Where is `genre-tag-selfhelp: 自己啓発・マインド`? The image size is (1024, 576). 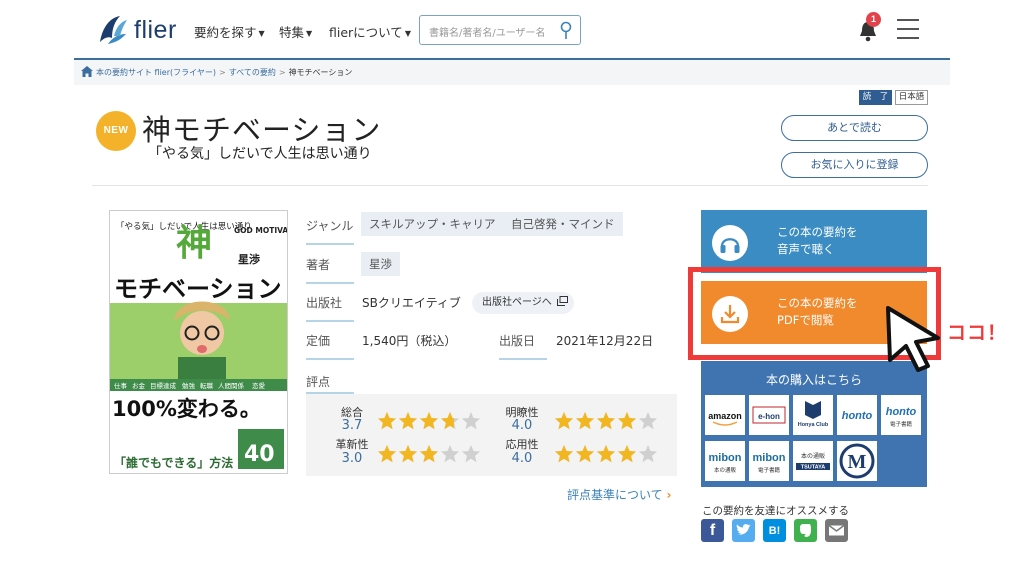 genre-tag-selfhelp: 自己啓発・マインド is located at coordinates (563, 224).